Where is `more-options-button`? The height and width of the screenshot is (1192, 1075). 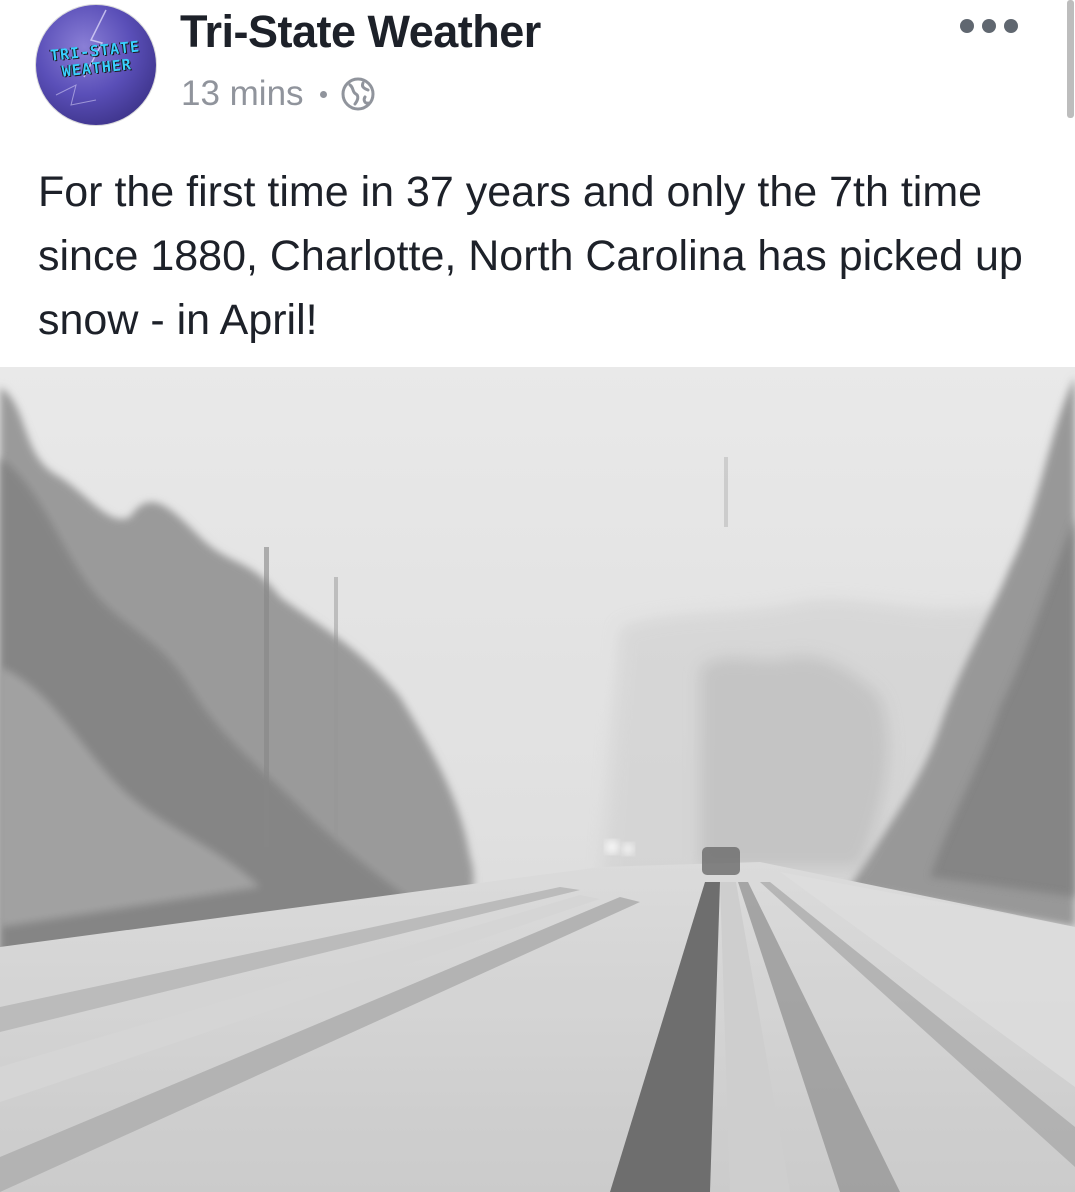 more-options-button is located at coordinates (989, 26).